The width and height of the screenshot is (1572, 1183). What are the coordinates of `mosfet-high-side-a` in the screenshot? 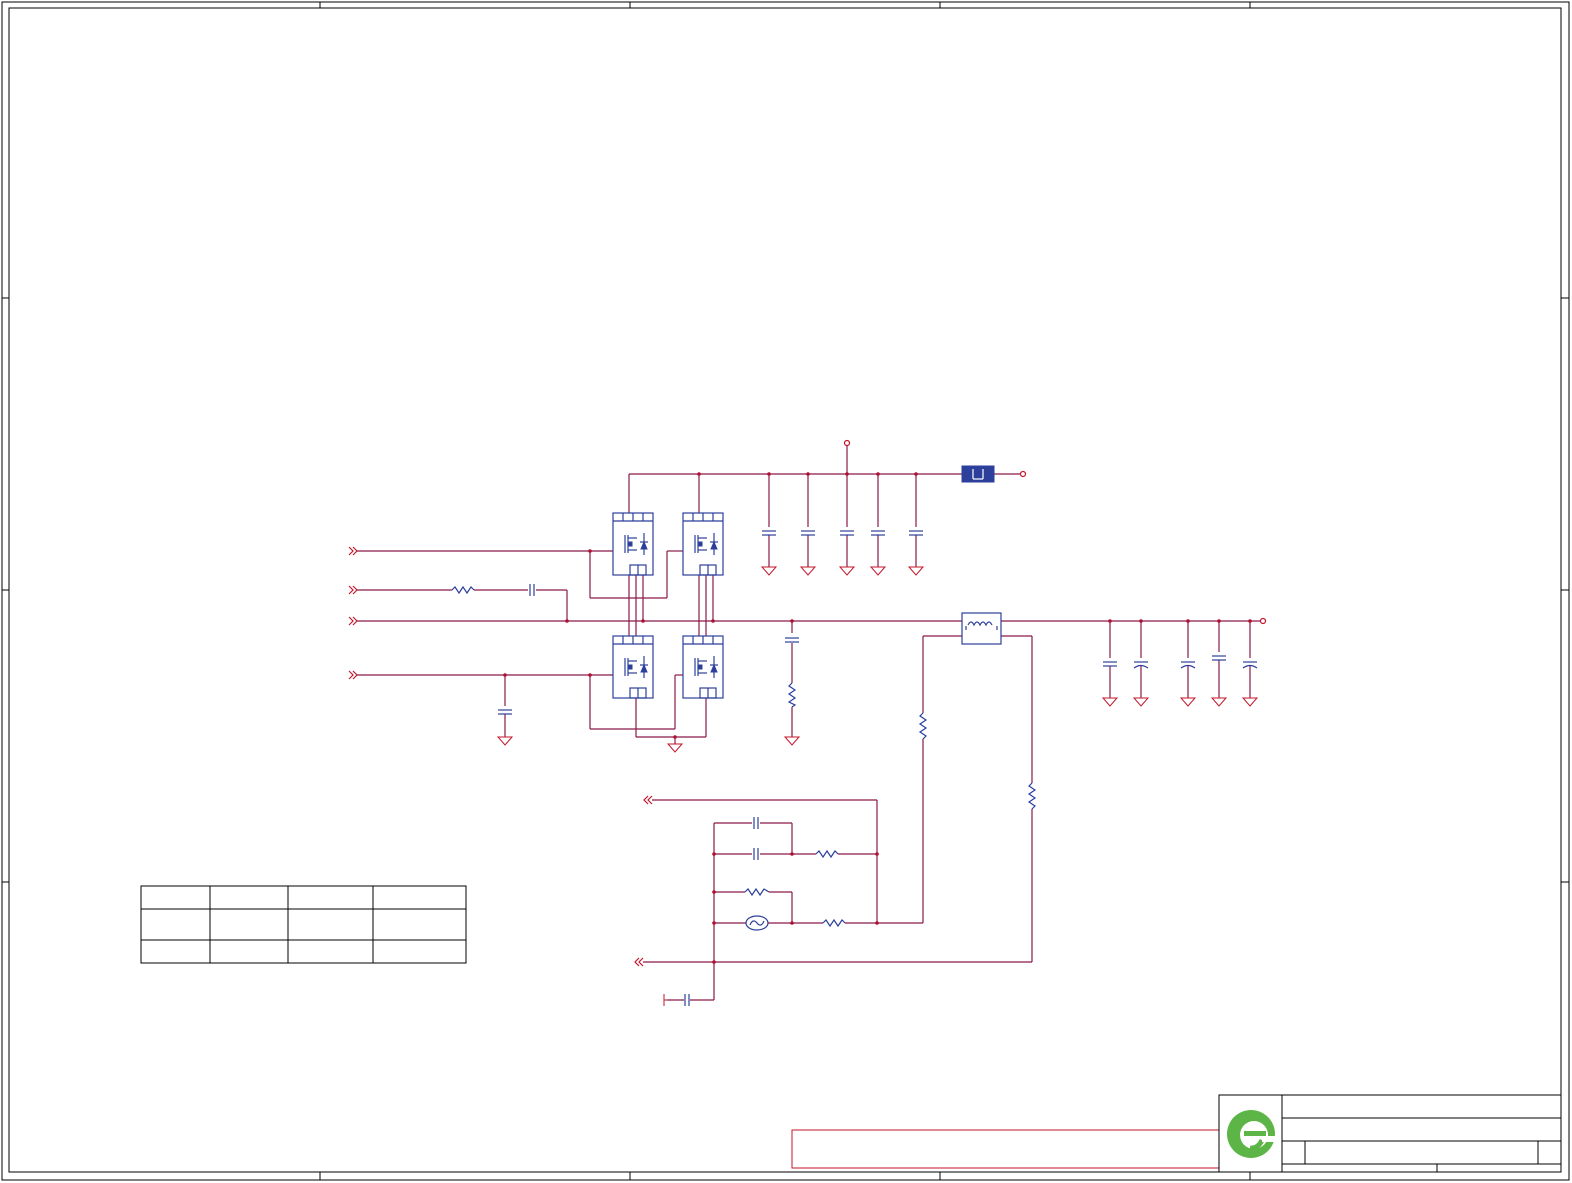 It's located at (633, 544).